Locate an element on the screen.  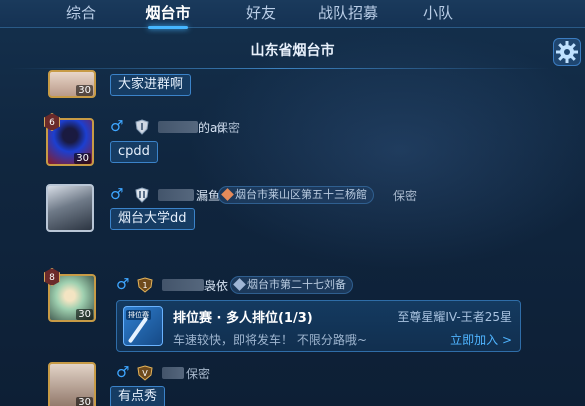
invite-rank-range: 至尊星耀IV-王者25星 is located at coordinates (454, 317).